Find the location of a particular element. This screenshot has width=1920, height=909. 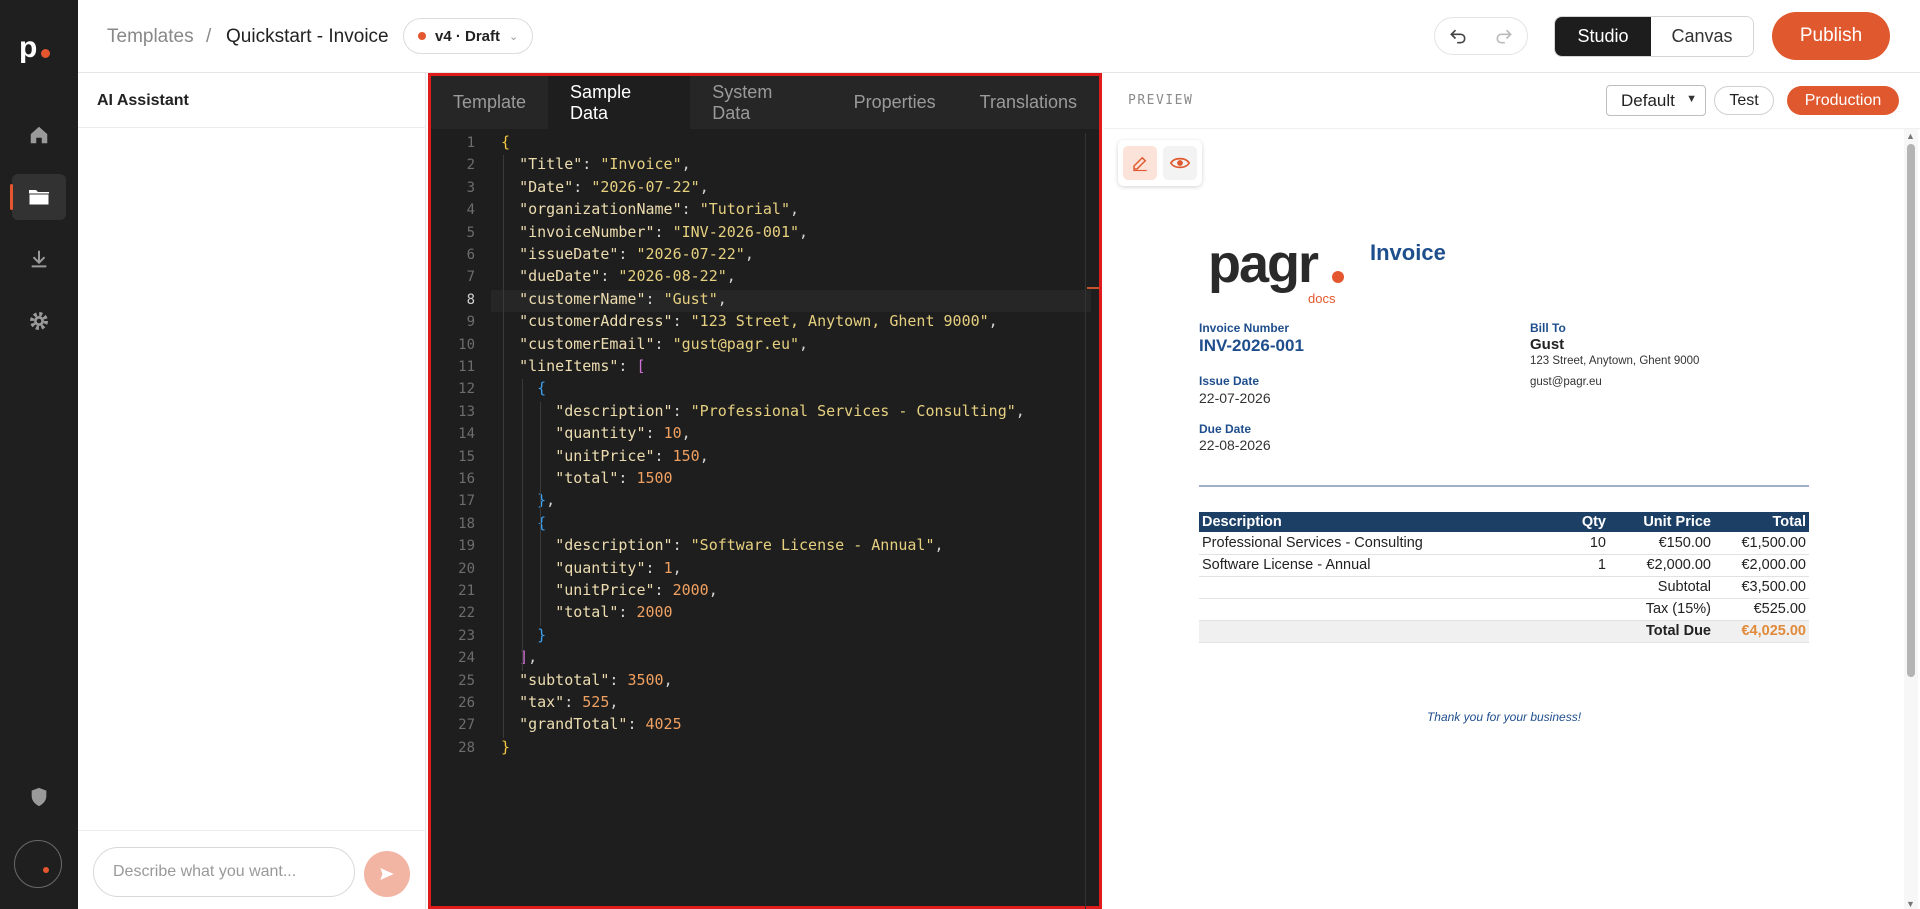

breadcrumb-templates: Templates is located at coordinates (150, 37).